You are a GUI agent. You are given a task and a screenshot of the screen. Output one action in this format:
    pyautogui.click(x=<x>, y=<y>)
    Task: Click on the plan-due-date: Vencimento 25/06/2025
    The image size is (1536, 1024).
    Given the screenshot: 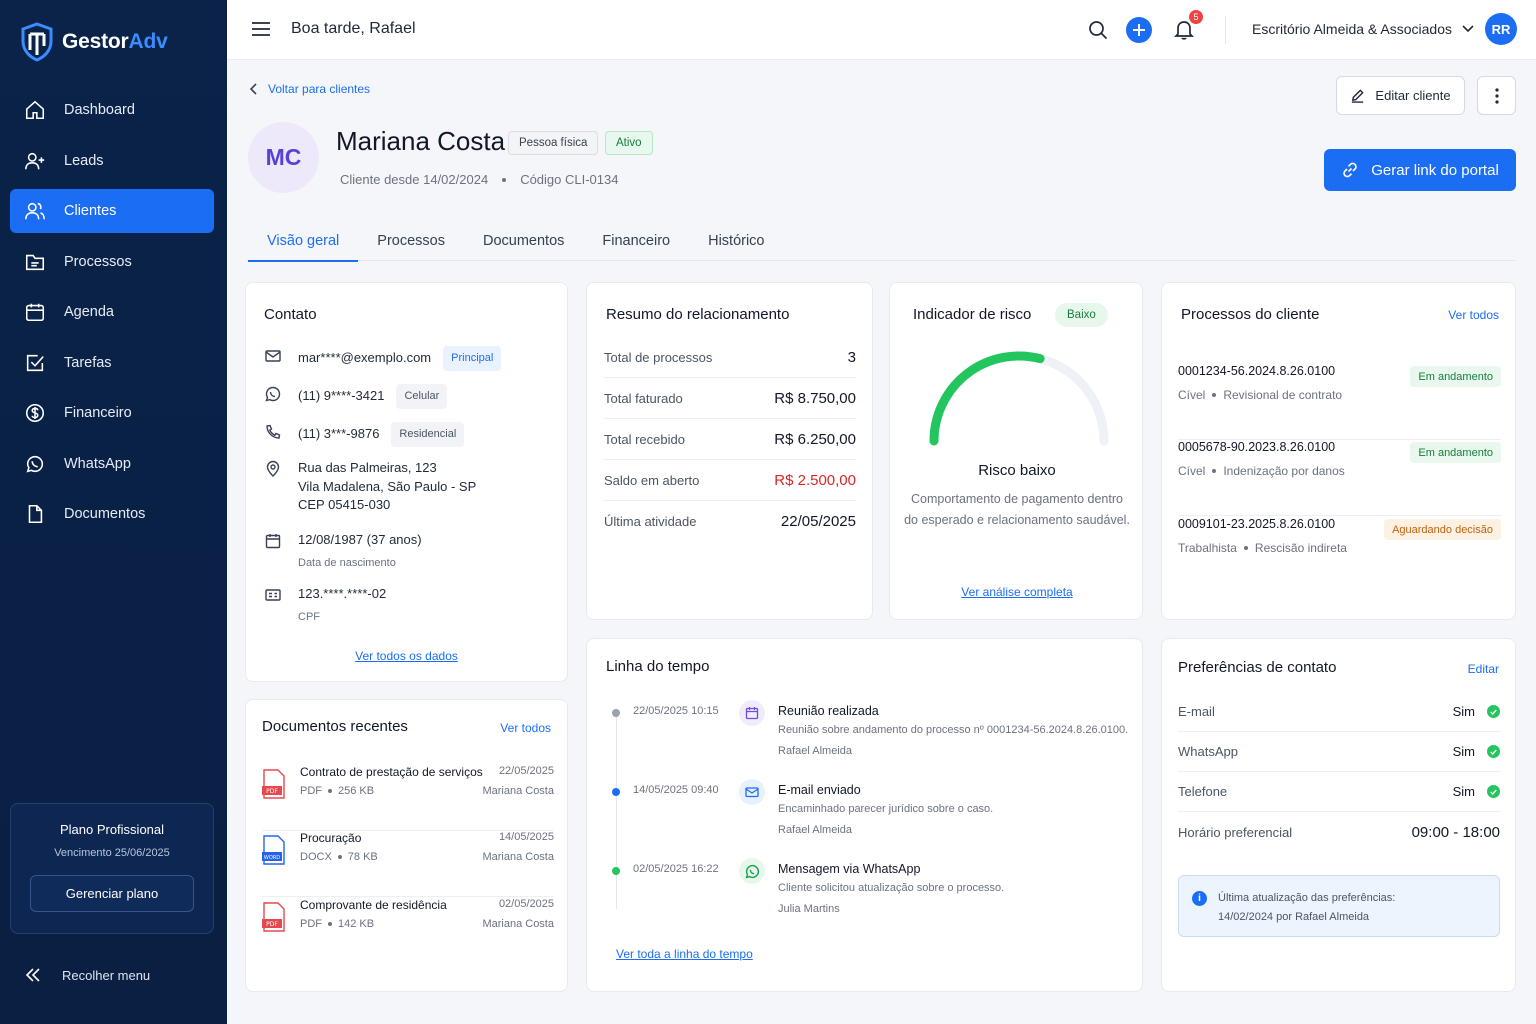 What is the action you would take?
    pyautogui.click(x=112, y=853)
    